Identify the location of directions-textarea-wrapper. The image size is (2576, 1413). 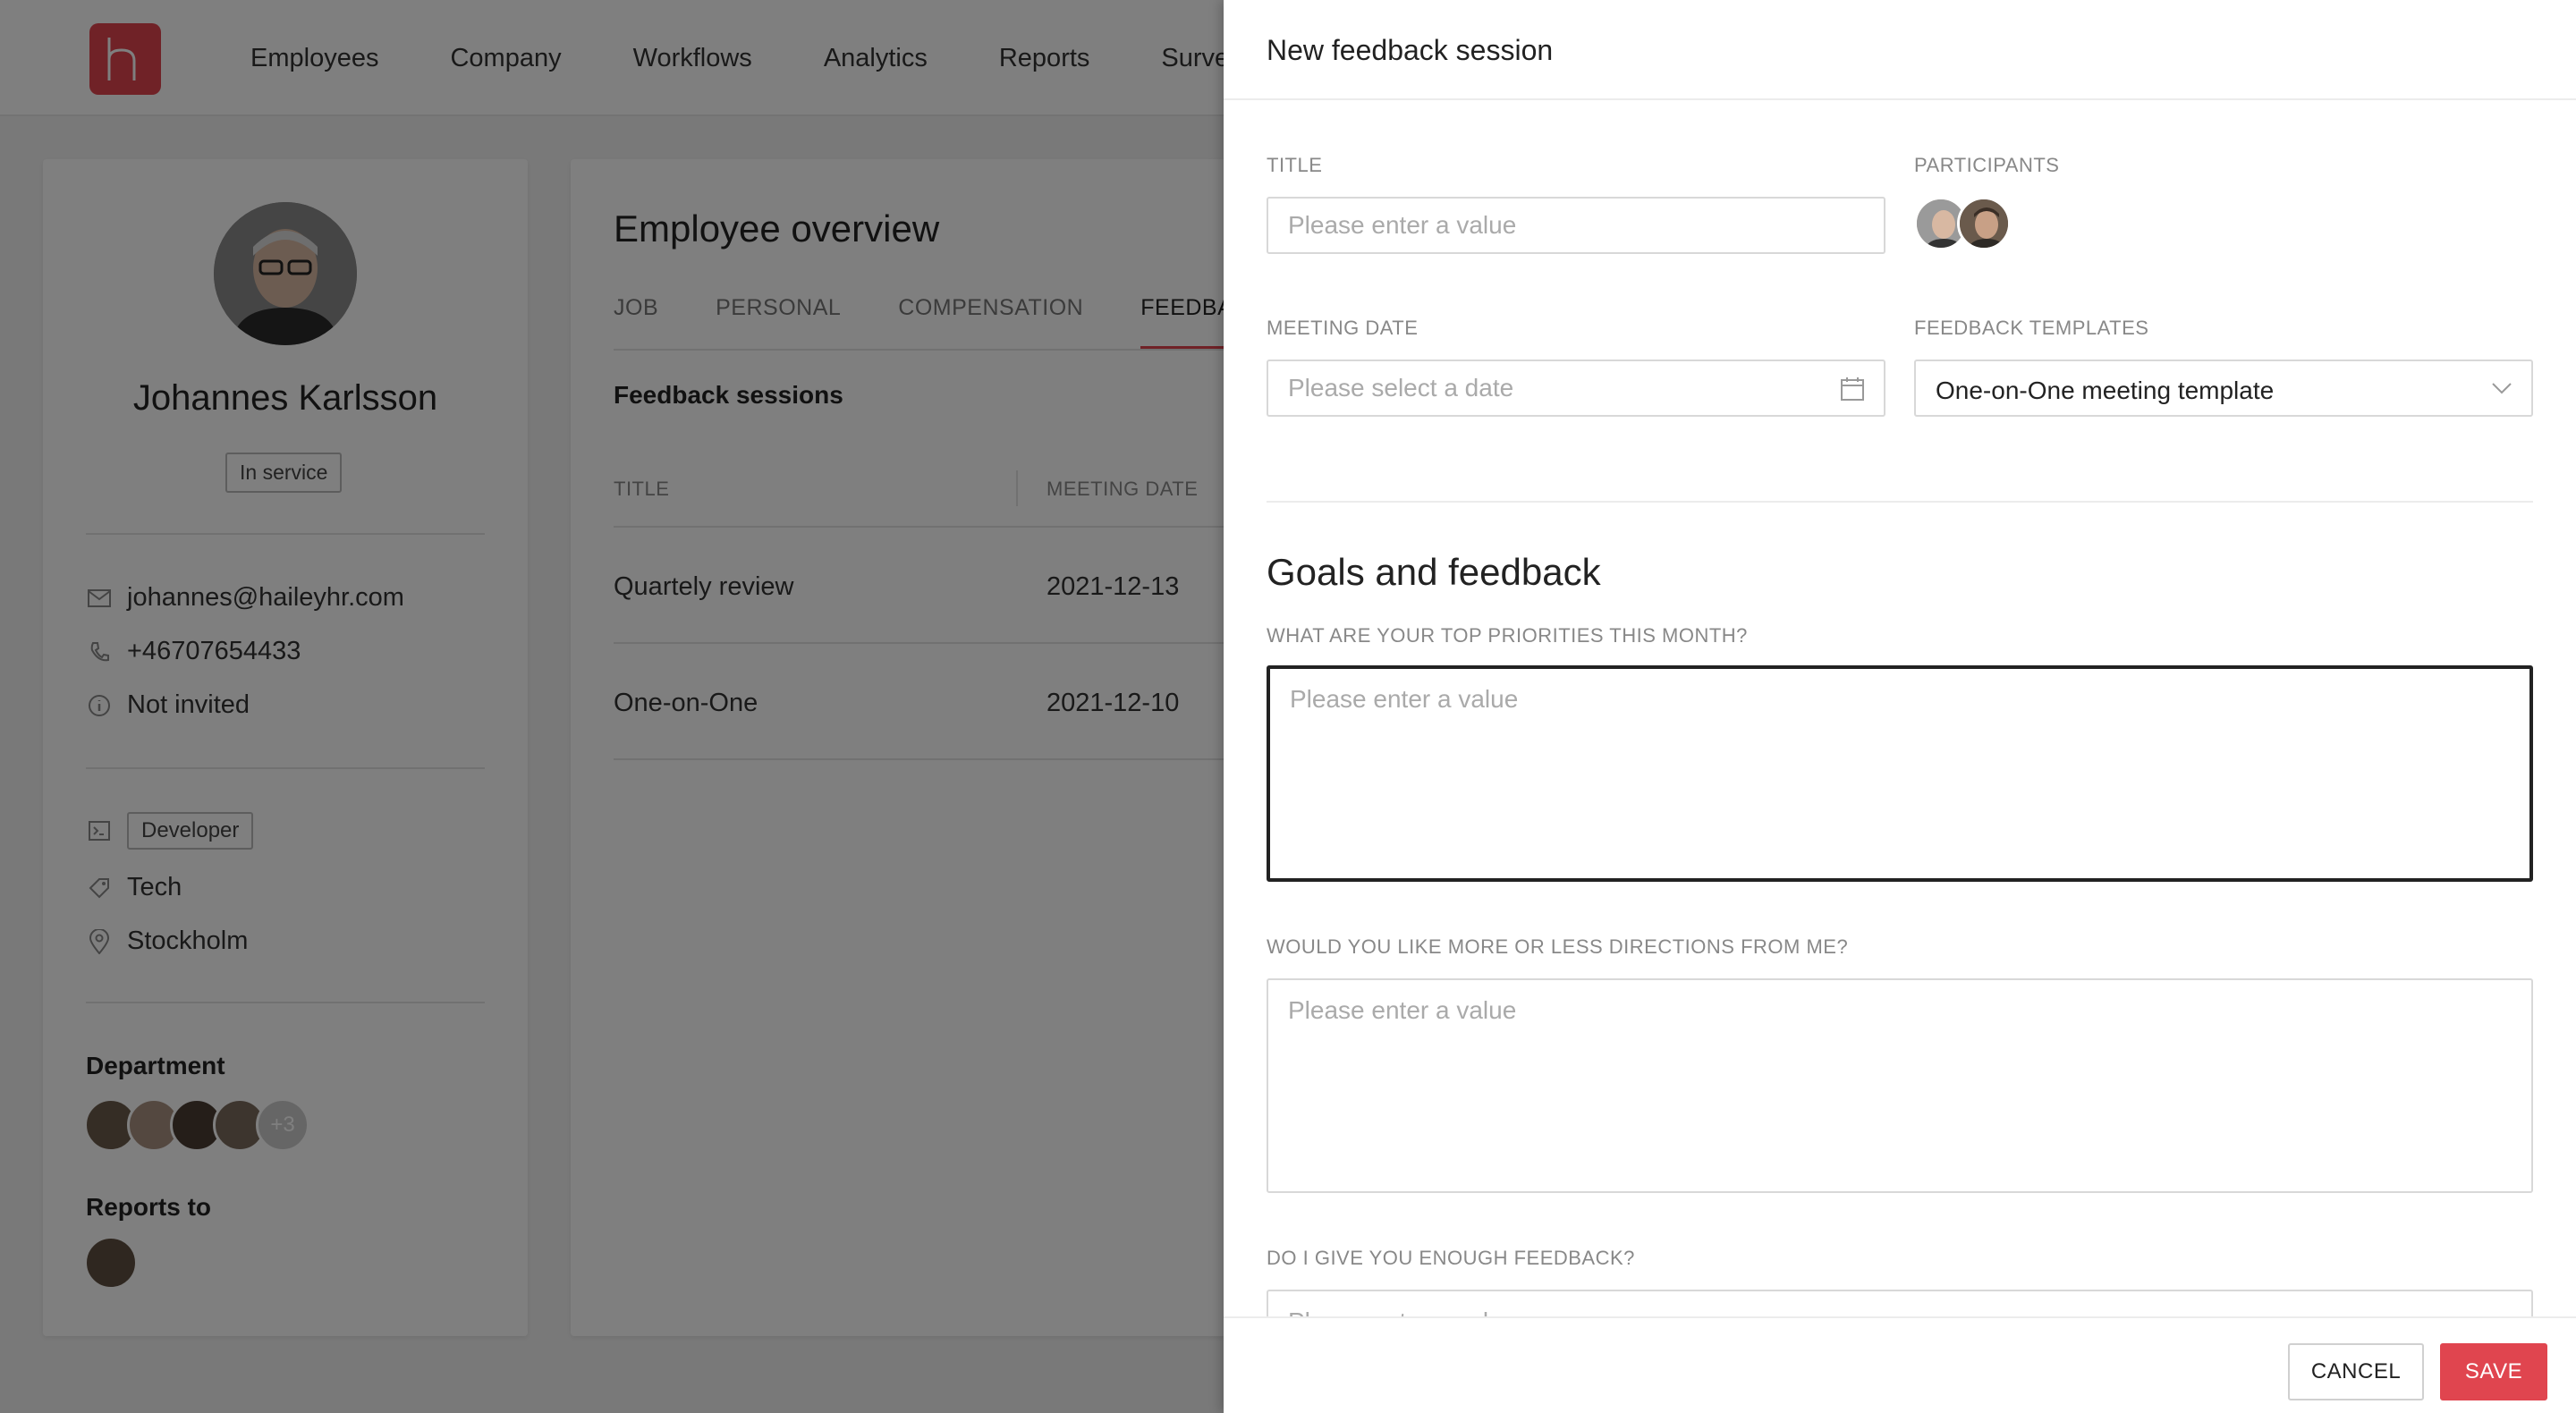
(1900, 1085).